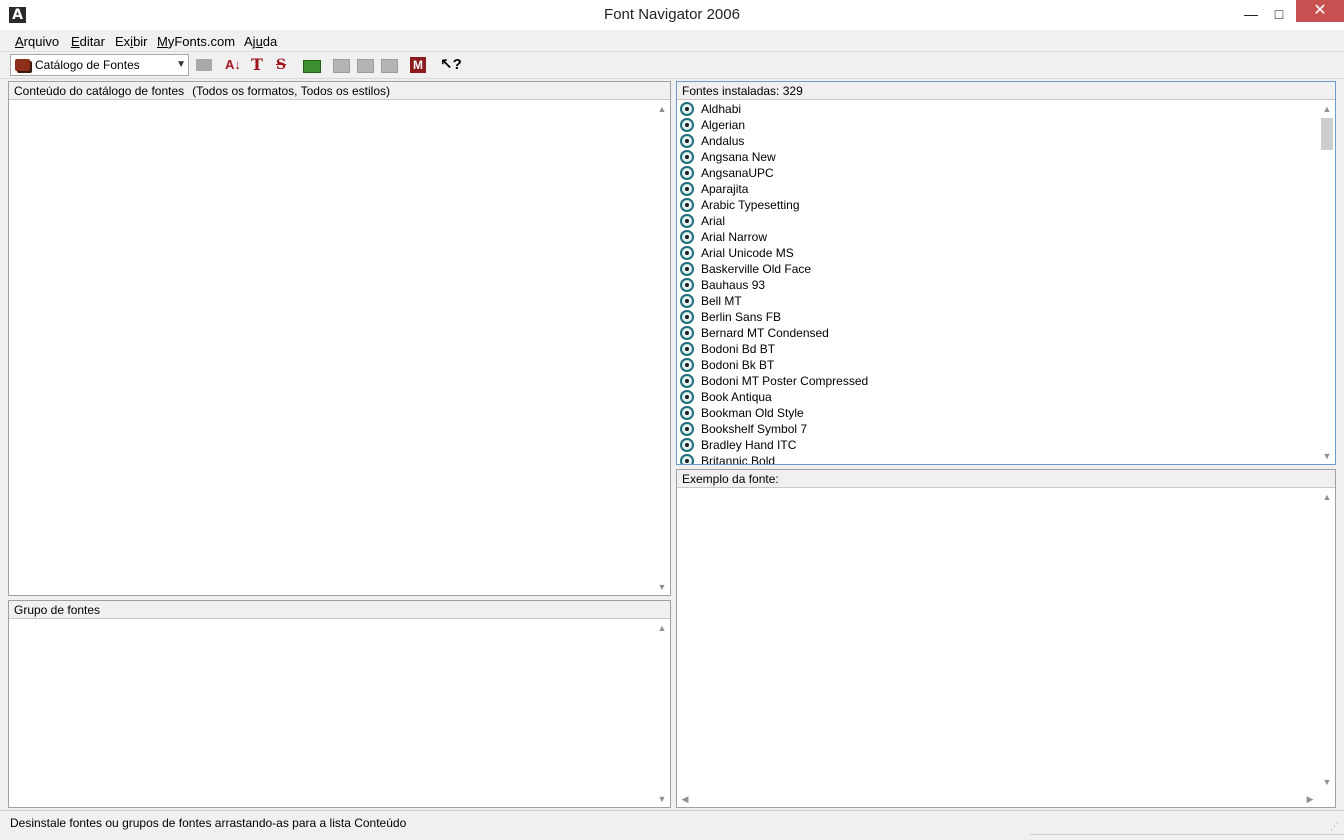  Describe the element at coordinates (749, 445) in the screenshot. I see `font-name: Bradley Hand ITC` at that location.